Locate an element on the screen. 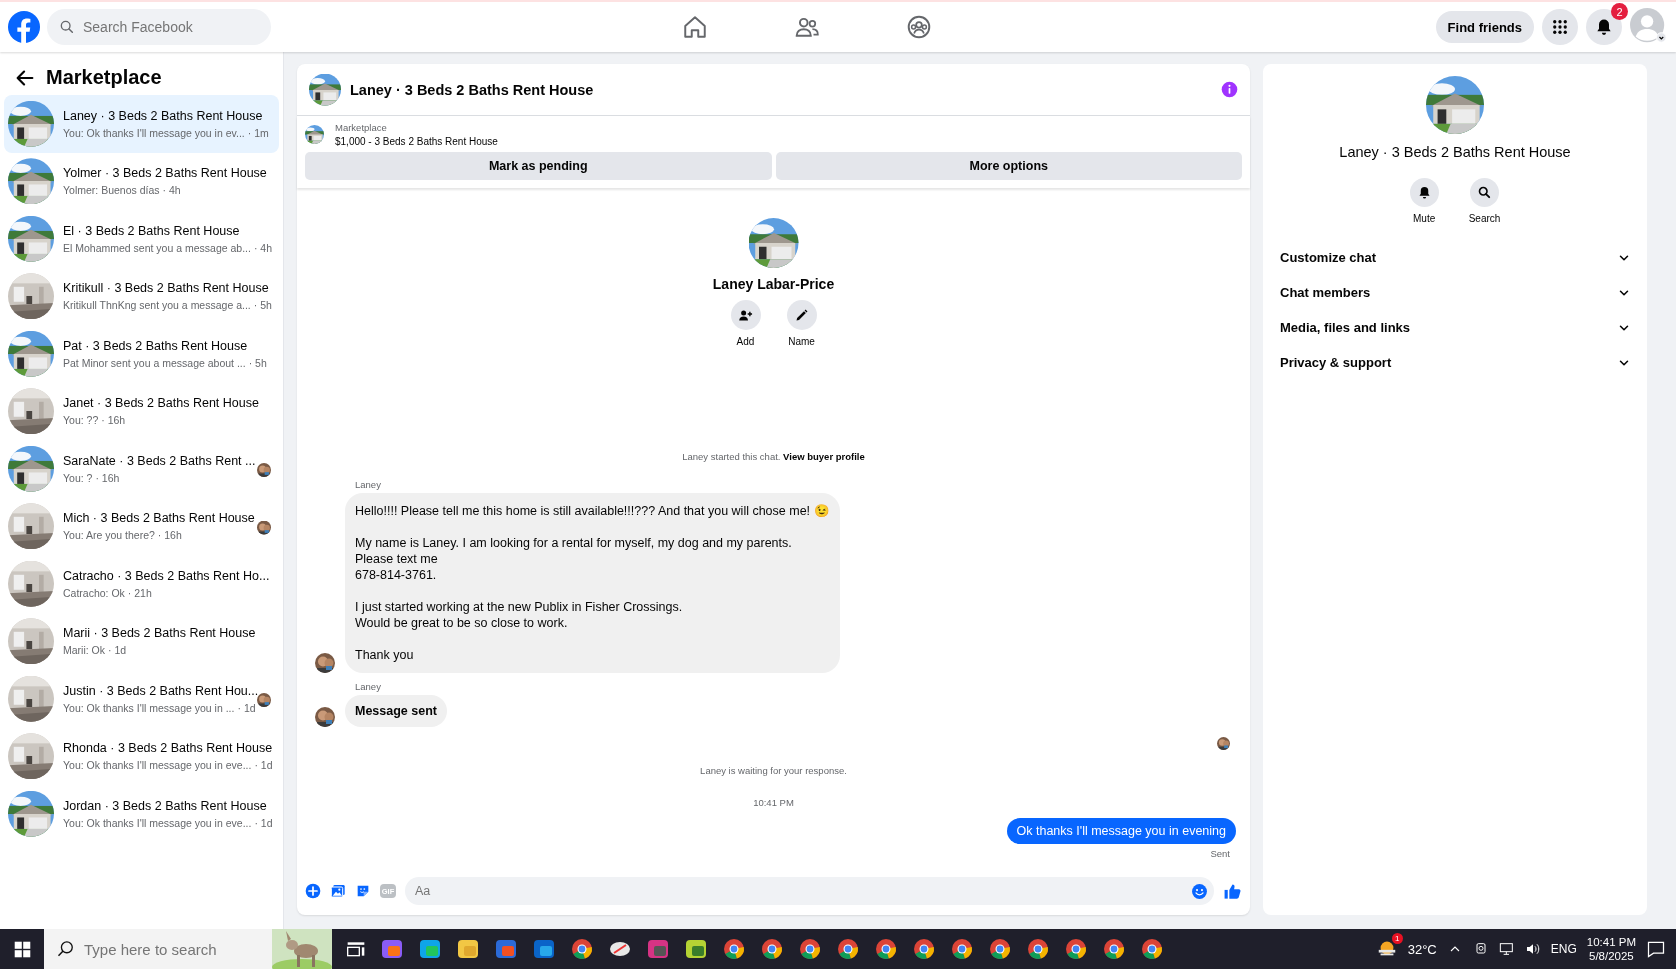 The image size is (1676, 969). like-icon is located at coordinates (1232, 891).